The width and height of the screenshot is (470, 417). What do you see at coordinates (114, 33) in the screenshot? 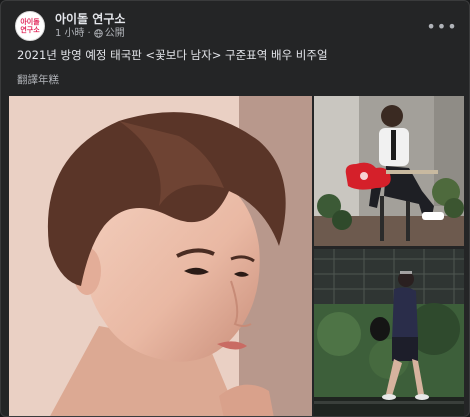
I see `audience-label: 公開` at bounding box center [114, 33].